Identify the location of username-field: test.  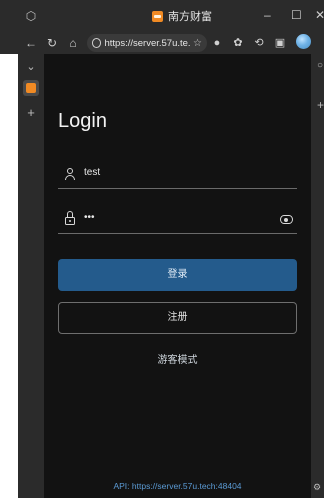
(177, 173).